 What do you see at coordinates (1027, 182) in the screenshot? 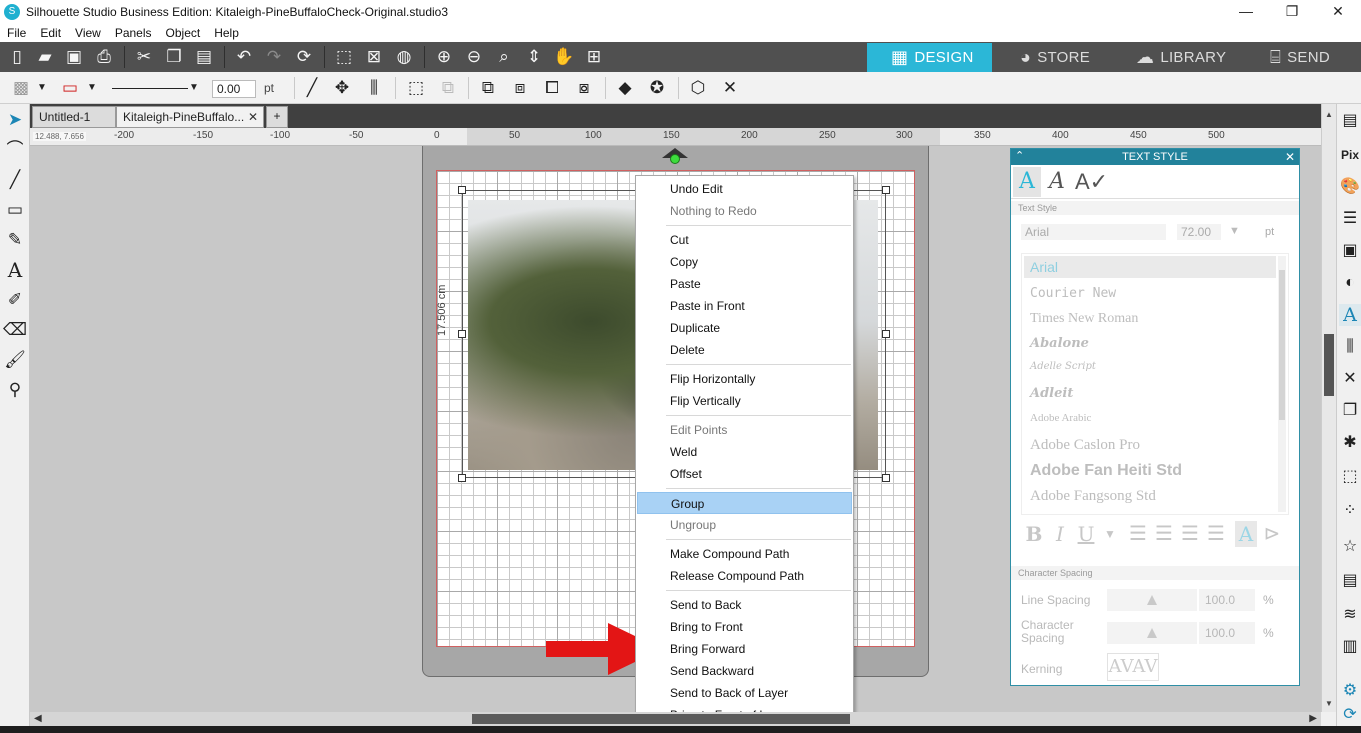
I see `text-style-tab-icon: A` at bounding box center [1027, 182].